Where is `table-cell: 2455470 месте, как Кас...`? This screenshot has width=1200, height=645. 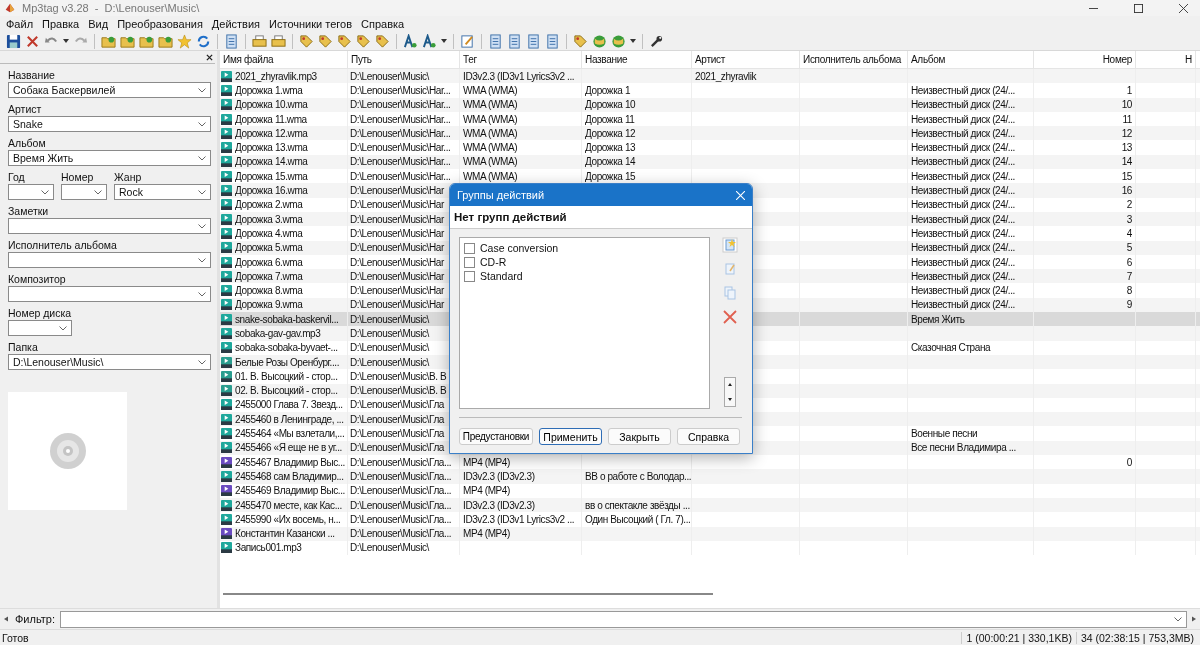
table-cell: 2455470 месте, как Кас... is located at coordinates (288, 505).